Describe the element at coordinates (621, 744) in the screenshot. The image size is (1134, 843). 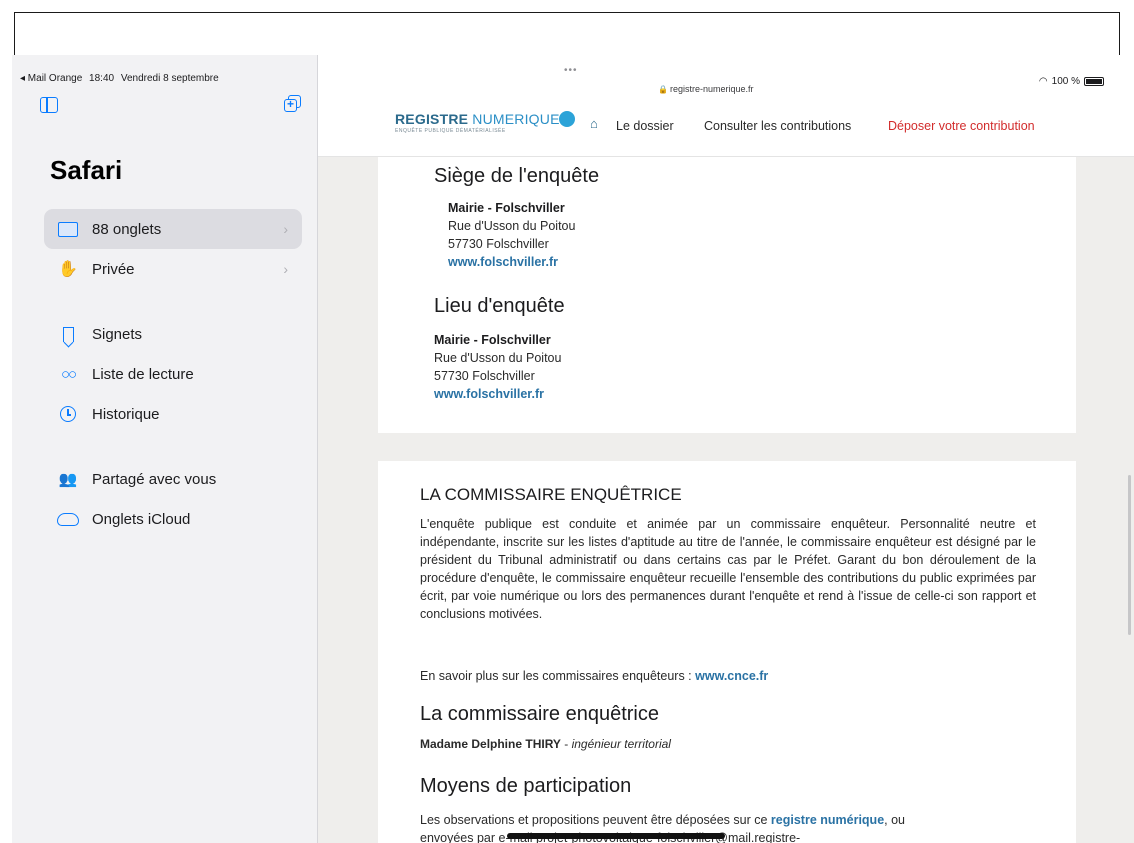
I see `person-role: ingénieur territorial` at that location.